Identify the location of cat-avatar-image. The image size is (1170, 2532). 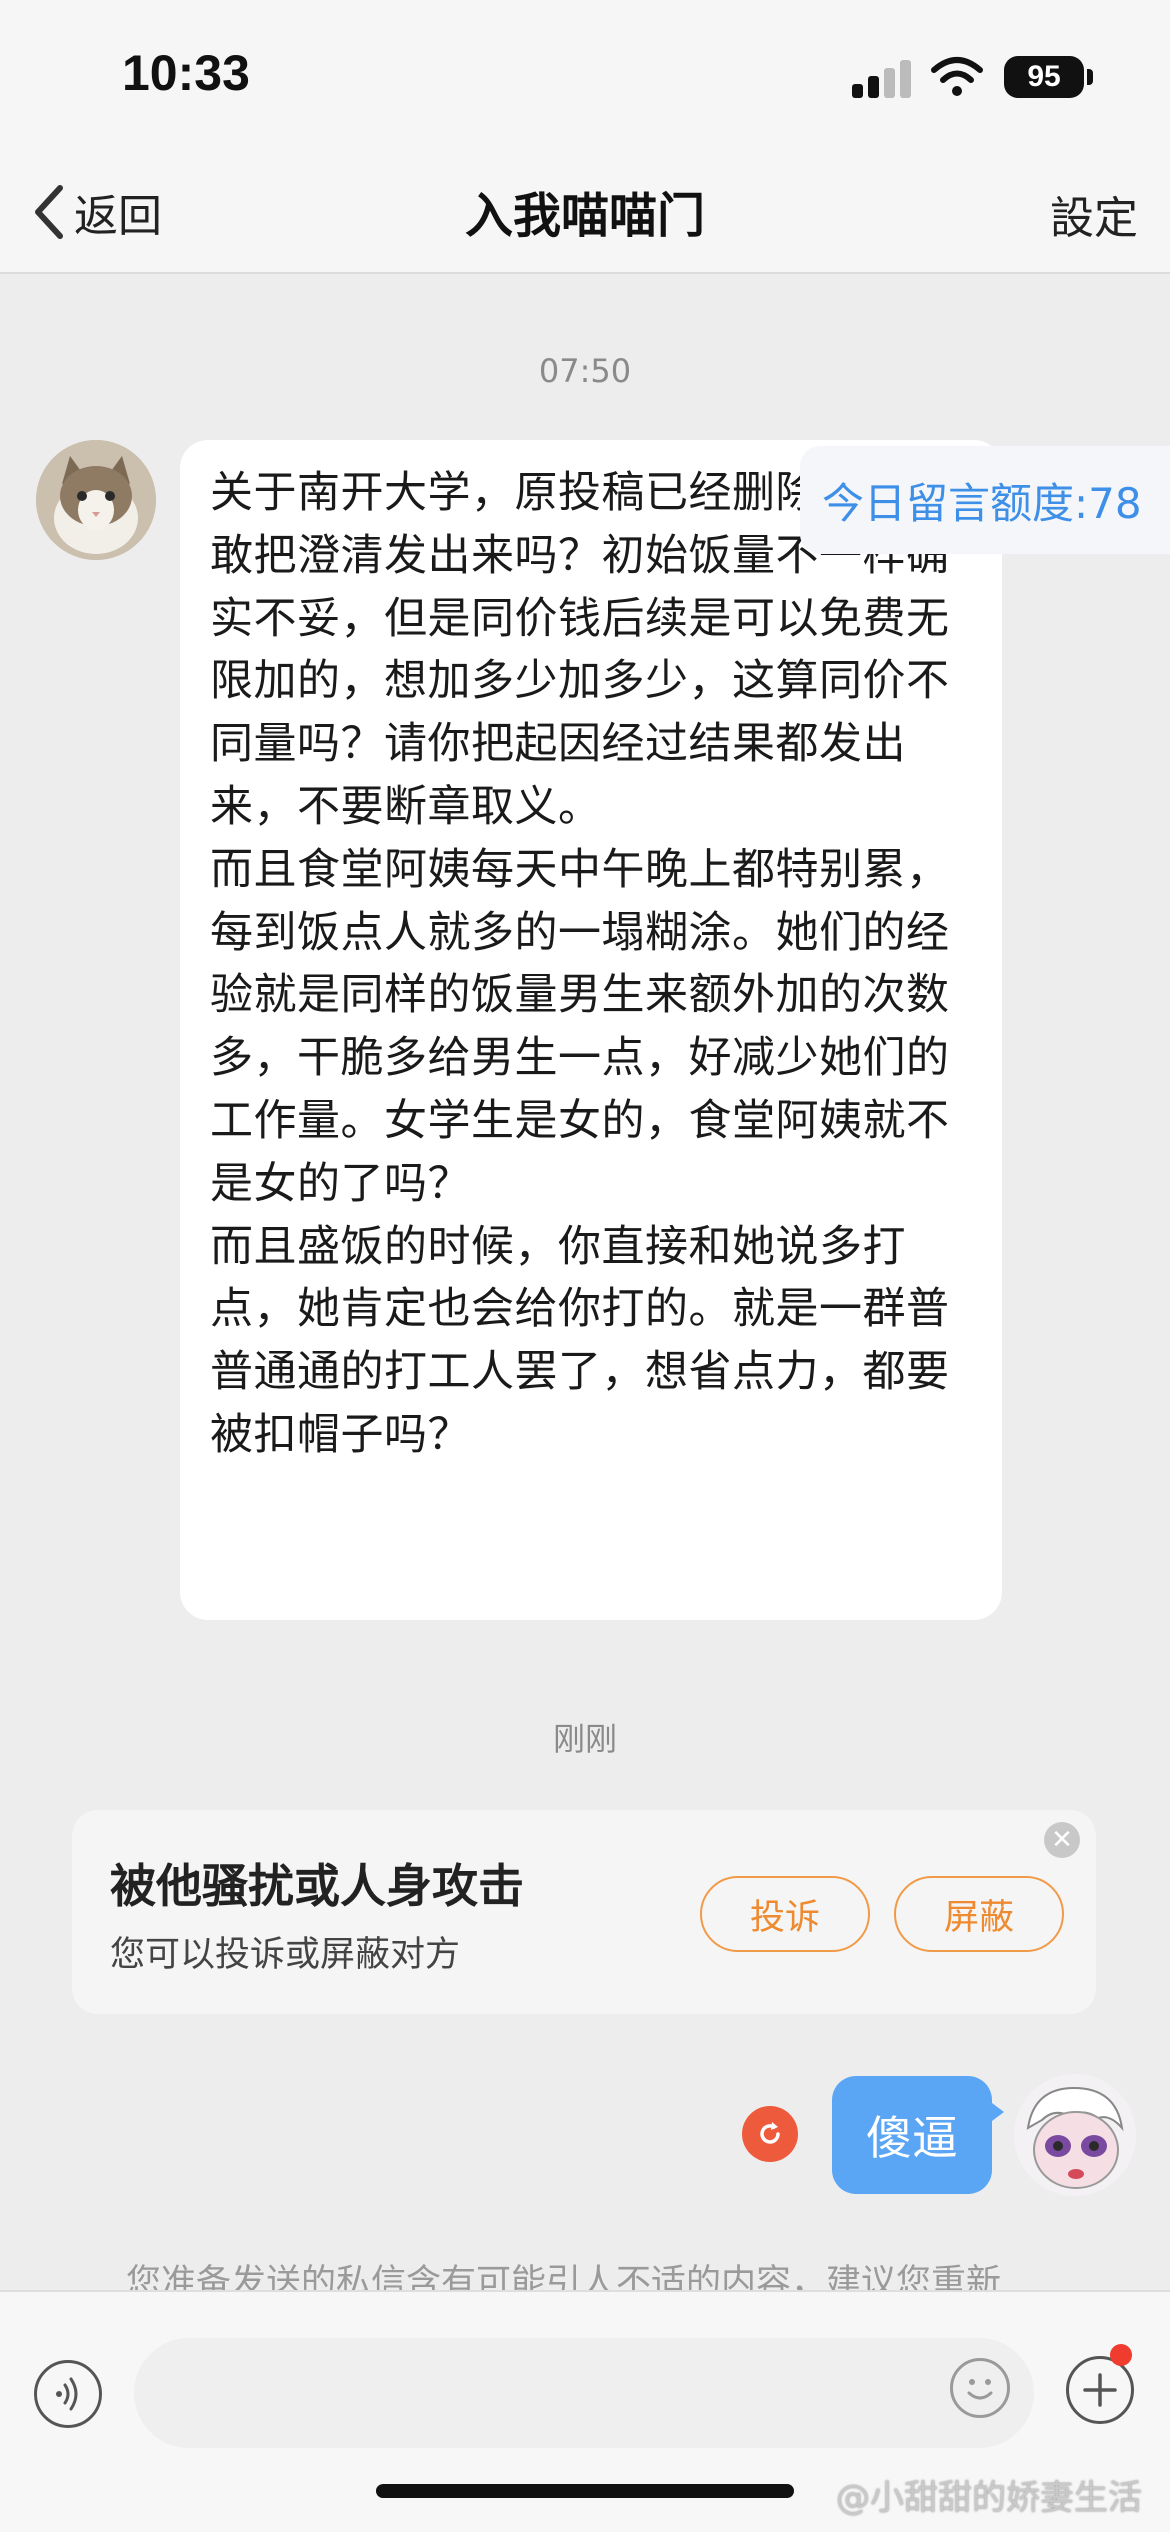
(96, 500).